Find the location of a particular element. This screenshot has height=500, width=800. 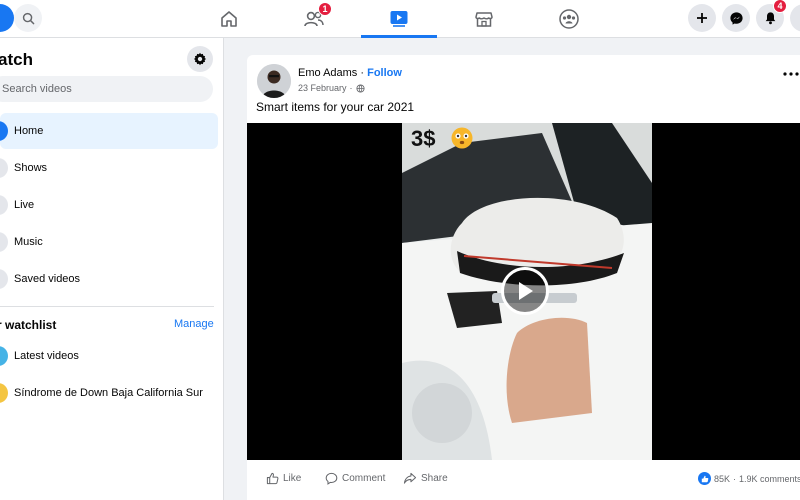

comment-count: 1.9K comments is located at coordinates (769, 479).